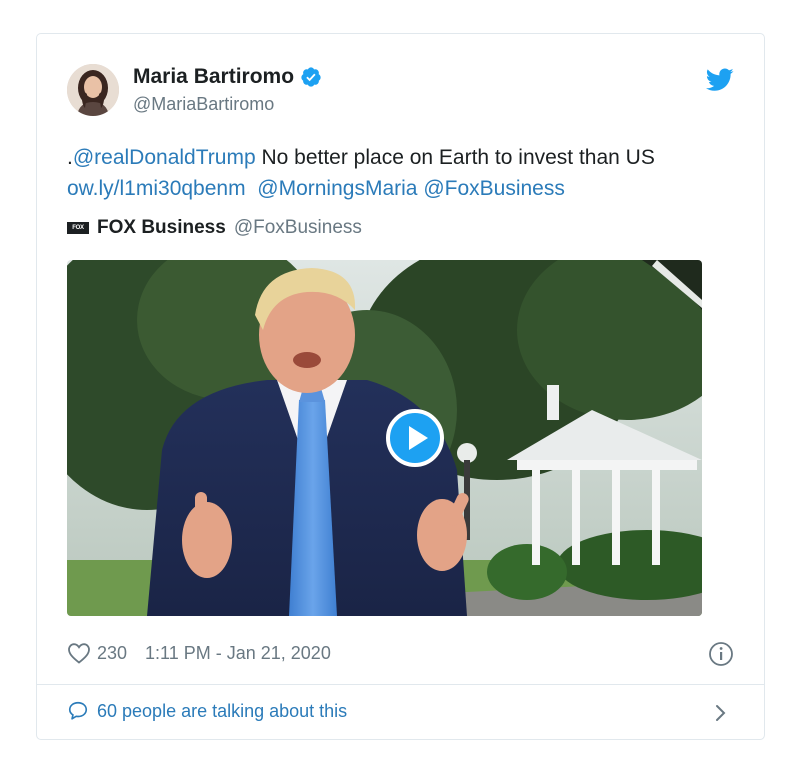 This screenshot has height=772, width=800. What do you see at coordinates (79, 653) in the screenshot?
I see `heart-icon` at bounding box center [79, 653].